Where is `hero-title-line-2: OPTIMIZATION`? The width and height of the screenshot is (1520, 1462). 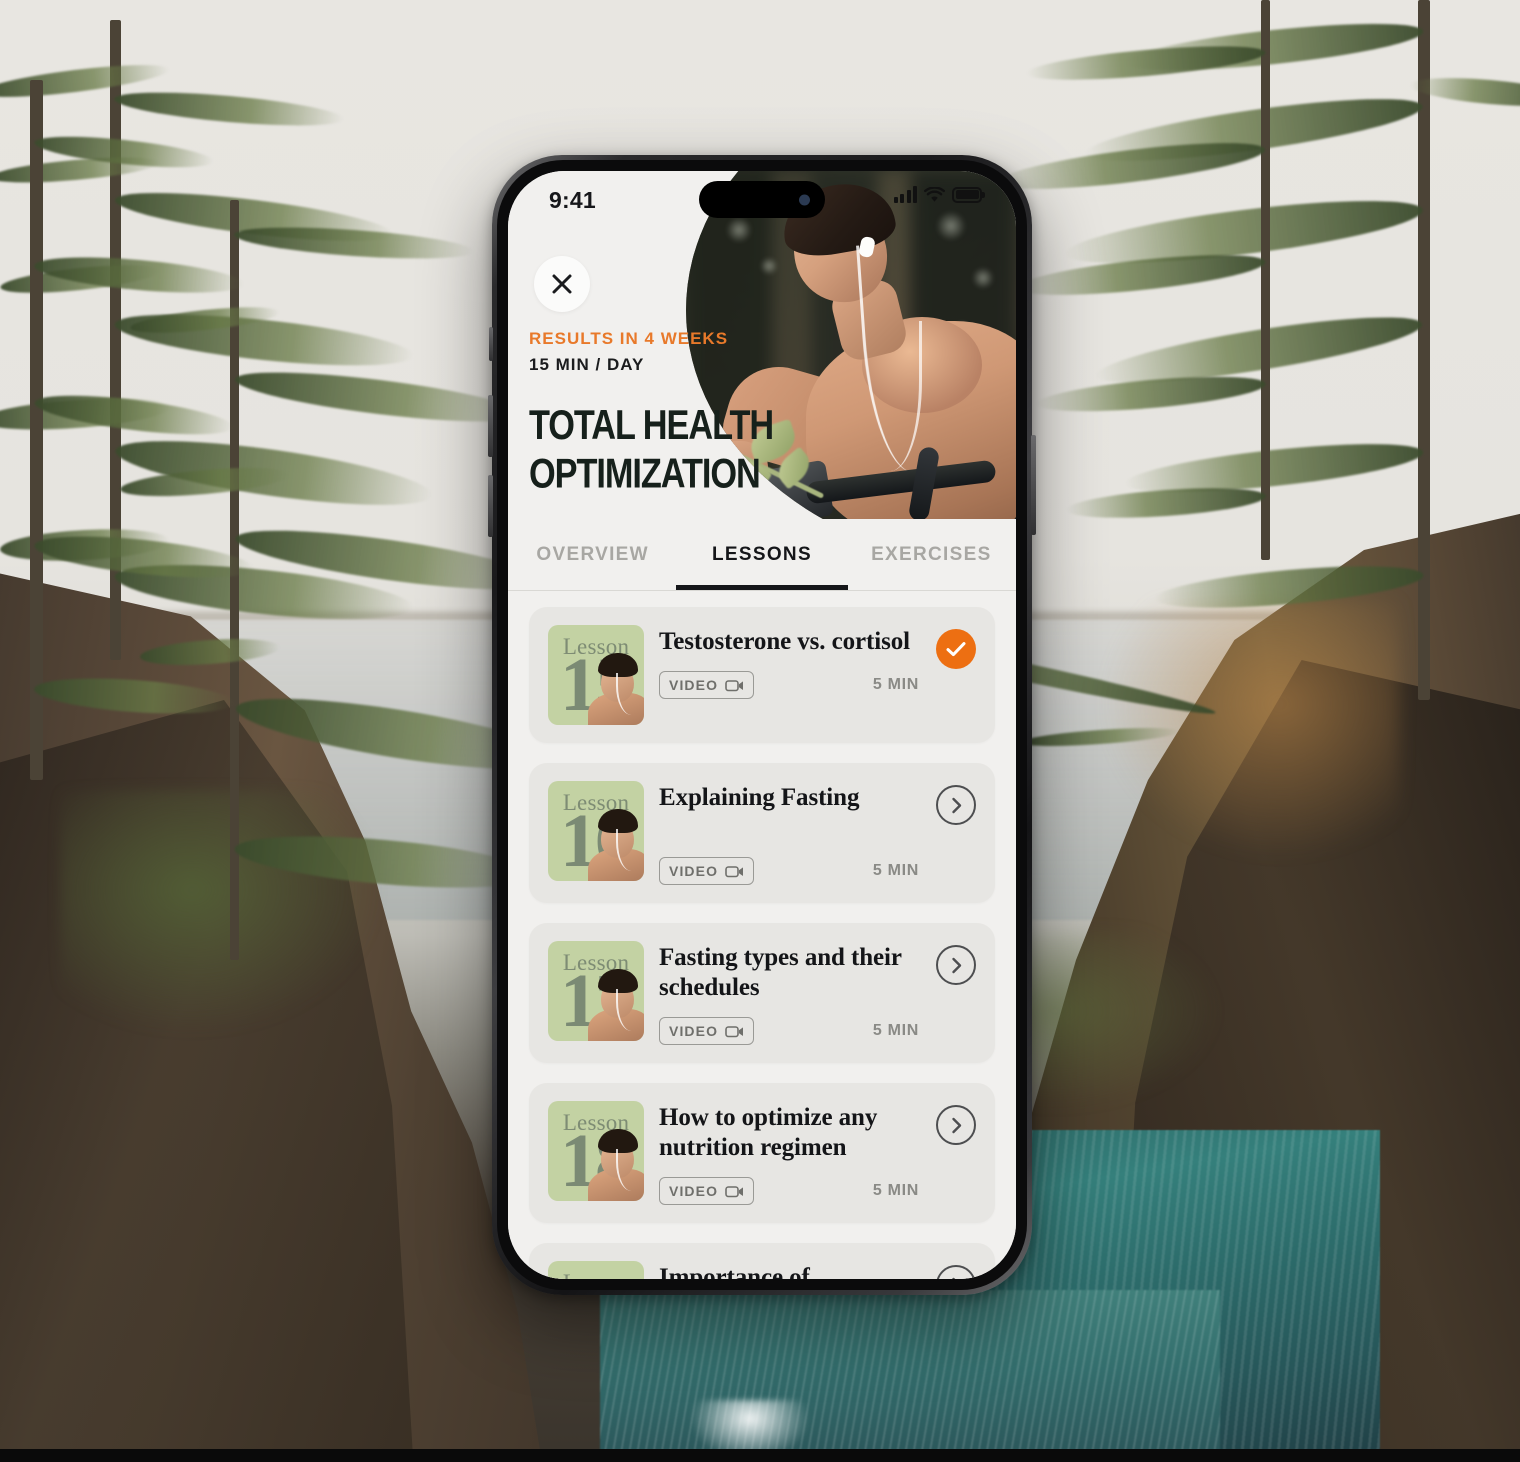
hero-title-line-2: OPTIMIZATION is located at coordinates (645, 474).